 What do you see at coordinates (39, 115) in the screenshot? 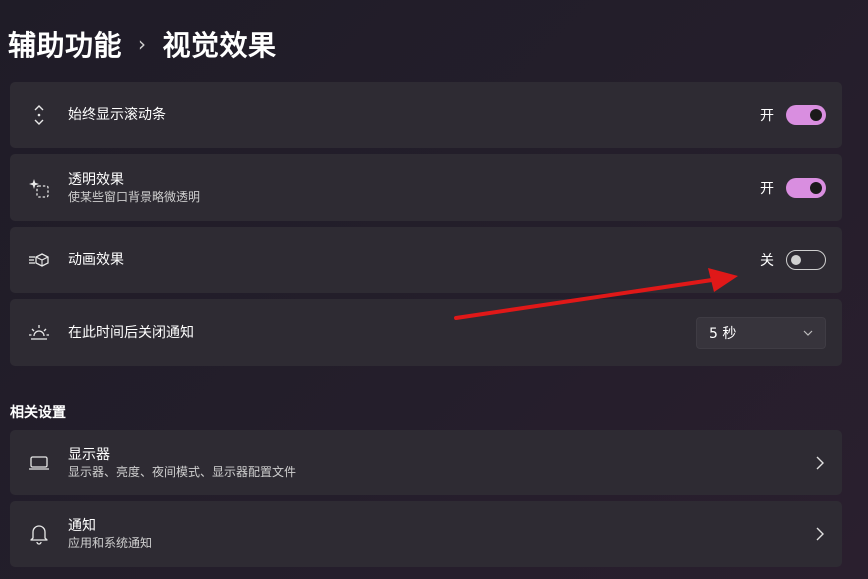
I see `scrollbar-icon` at bounding box center [39, 115].